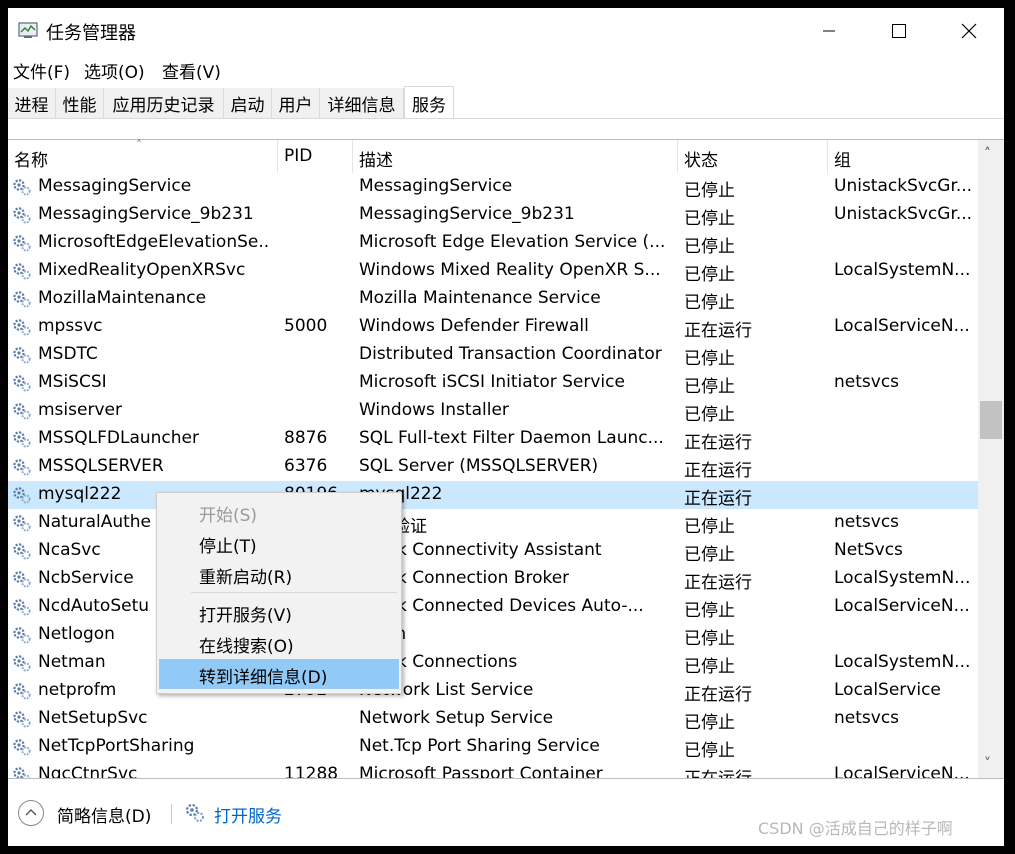 The height and width of the screenshot is (854, 1015). Describe the element at coordinates (506, 31) in the screenshot. I see `title-bar: 任务管理器` at that location.